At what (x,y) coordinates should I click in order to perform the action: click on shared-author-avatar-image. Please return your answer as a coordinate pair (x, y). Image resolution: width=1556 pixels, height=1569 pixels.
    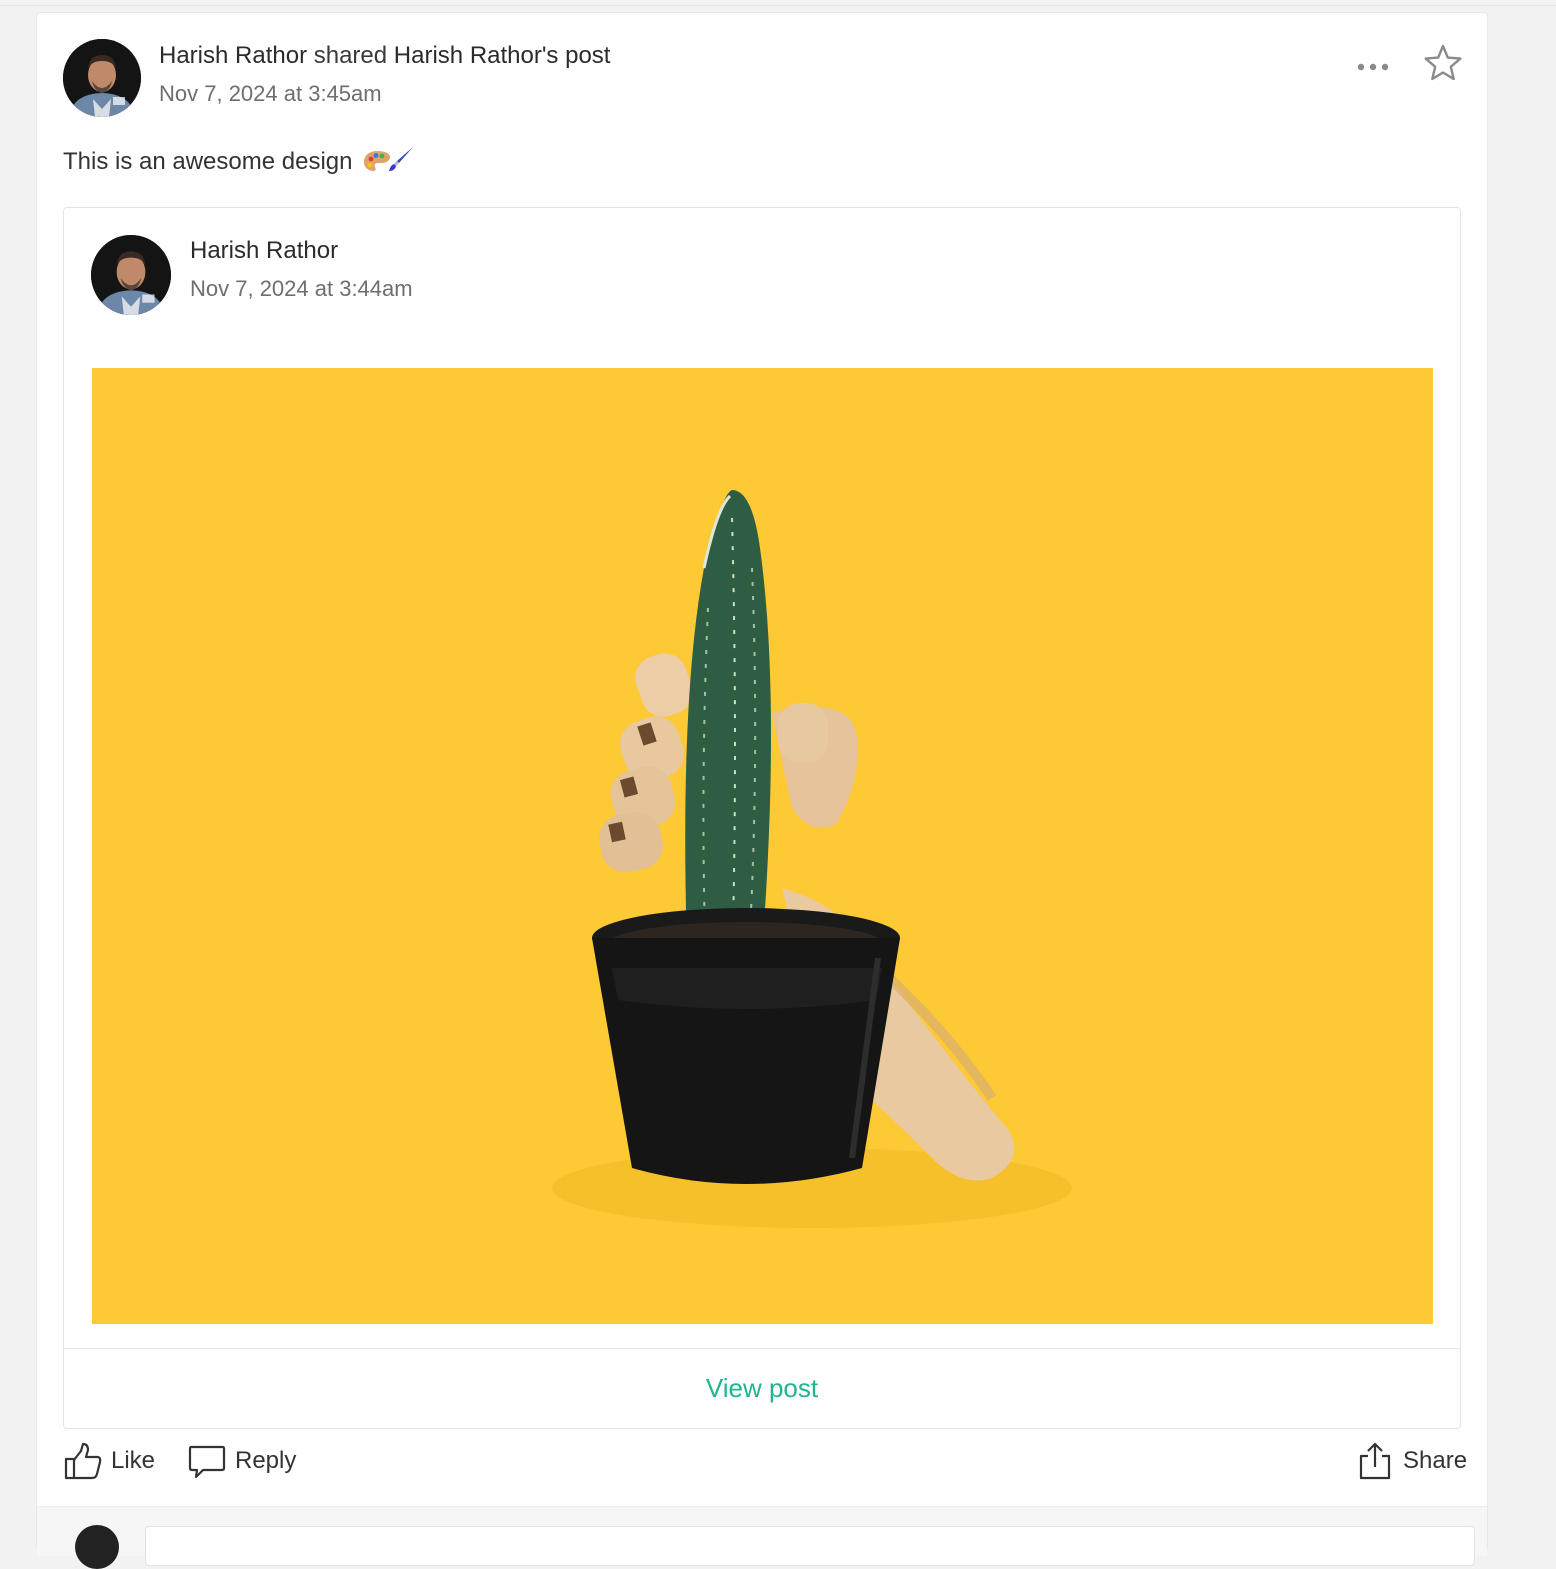
    Looking at the image, I should click on (131, 275).